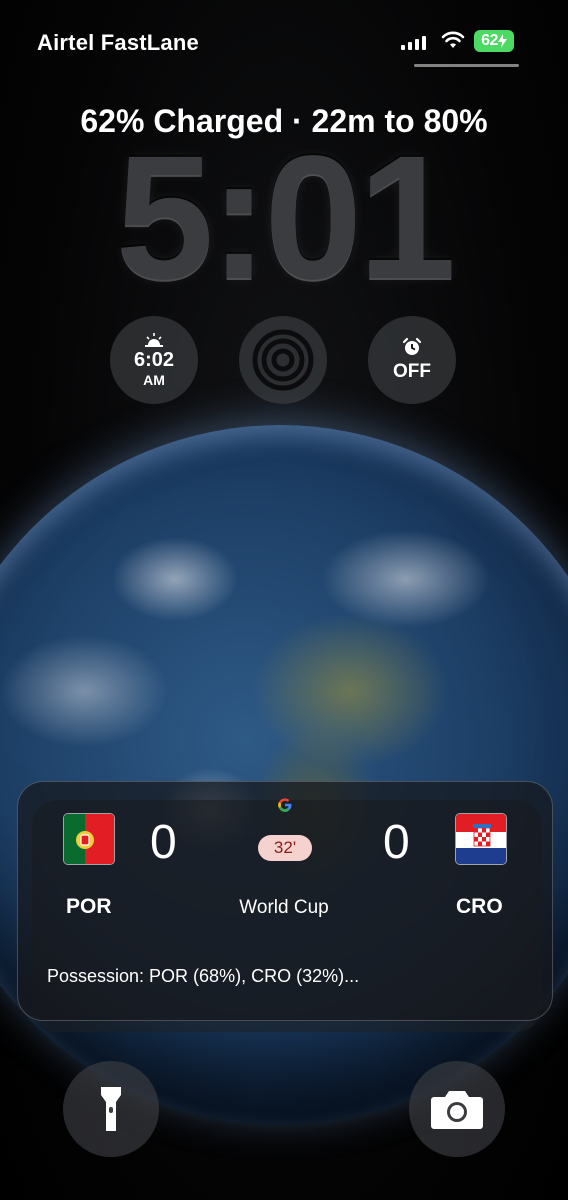 Image resolution: width=568 pixels, height=1200 pixels. Describe the element at coordinates (489, 40) in the screenshot. I see `battery-percent: 62` at that location.